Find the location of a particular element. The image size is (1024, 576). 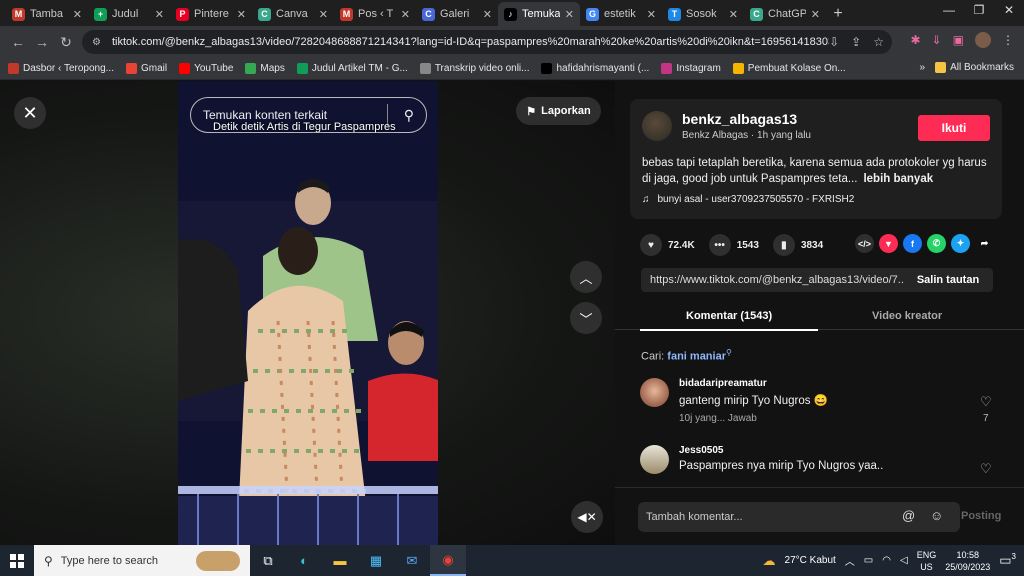

twitter-icon: ✦ is located at coordinates (960, 243).